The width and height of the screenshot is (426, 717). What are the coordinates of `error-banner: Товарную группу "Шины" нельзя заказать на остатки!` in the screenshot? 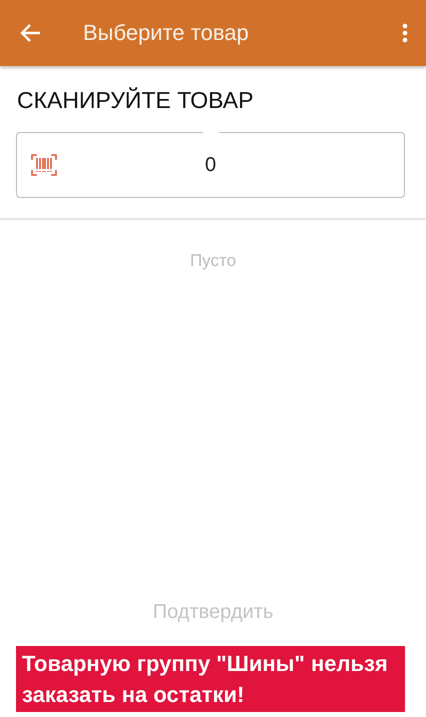 It's located at (210, 679).